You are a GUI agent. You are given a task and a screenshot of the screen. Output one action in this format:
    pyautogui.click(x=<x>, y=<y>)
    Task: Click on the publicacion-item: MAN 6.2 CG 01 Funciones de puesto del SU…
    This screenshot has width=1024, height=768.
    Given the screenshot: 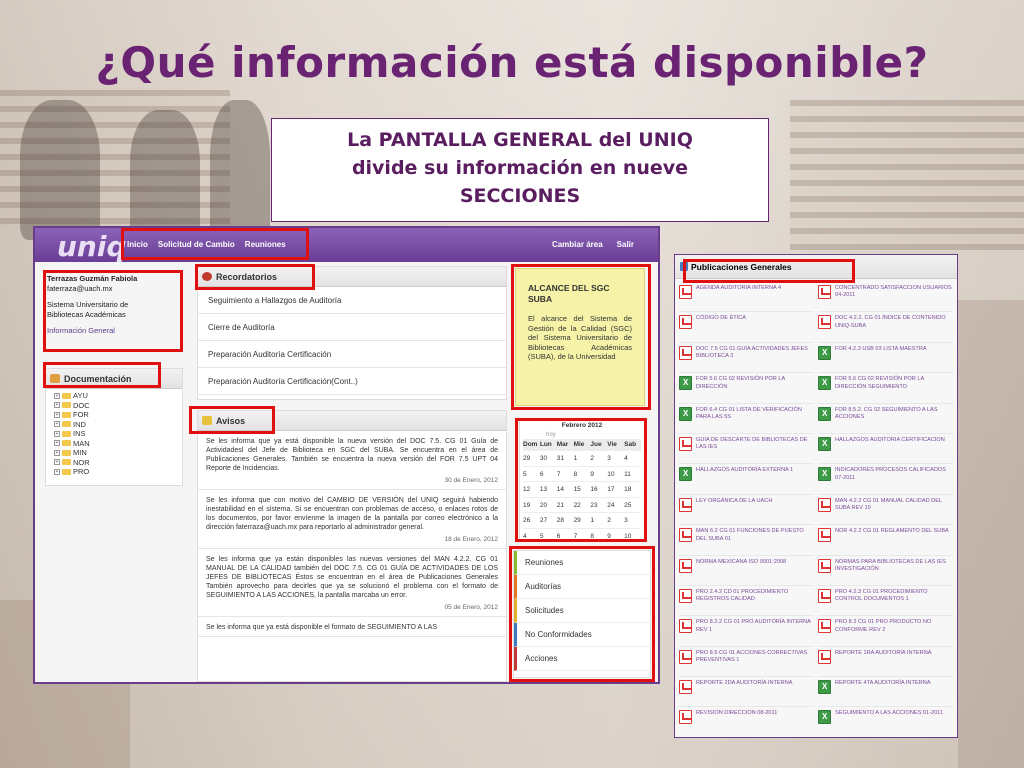 What is the action you would take?
    pyautogui.click(x=746, y=540)
    